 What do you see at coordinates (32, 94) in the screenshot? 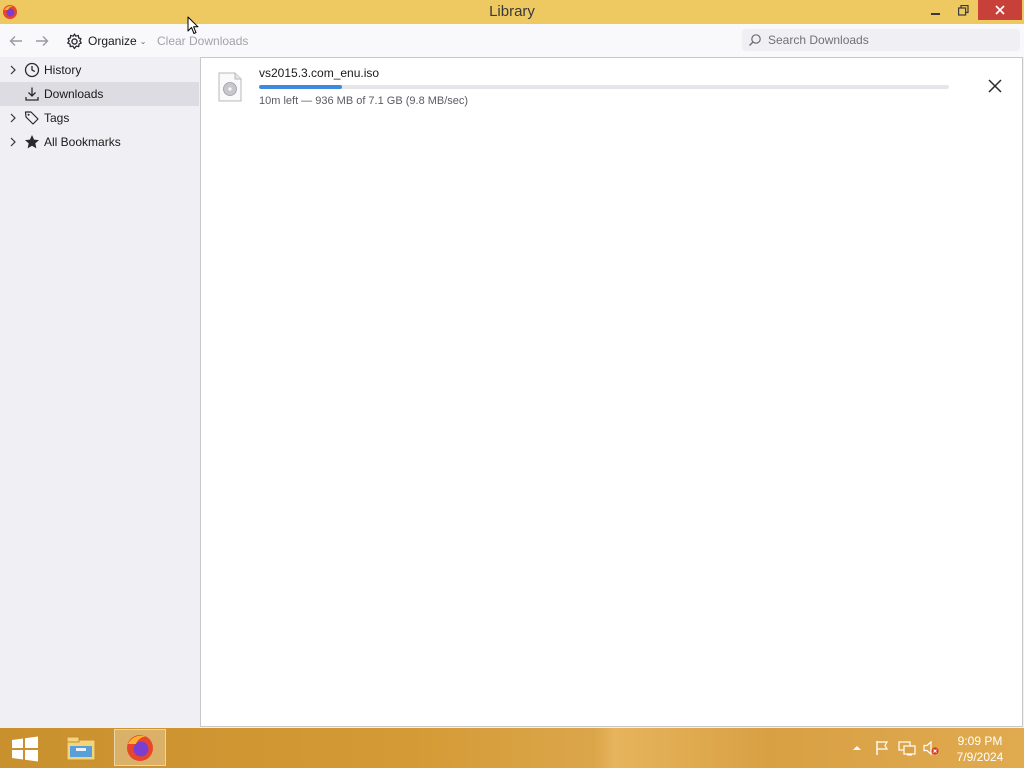
I see `download-icon` at bounding box center [32, 94].